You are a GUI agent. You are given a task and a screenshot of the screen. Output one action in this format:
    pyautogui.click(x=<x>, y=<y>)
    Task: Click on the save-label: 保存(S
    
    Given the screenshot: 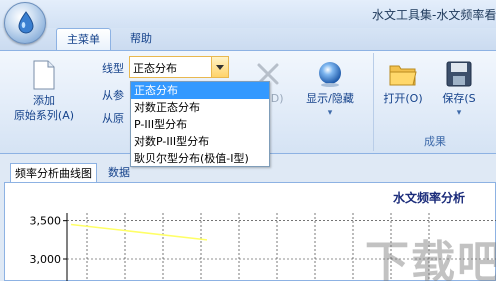 What is the action you would take?
    pyautogui.click(x=459, y=98)
    